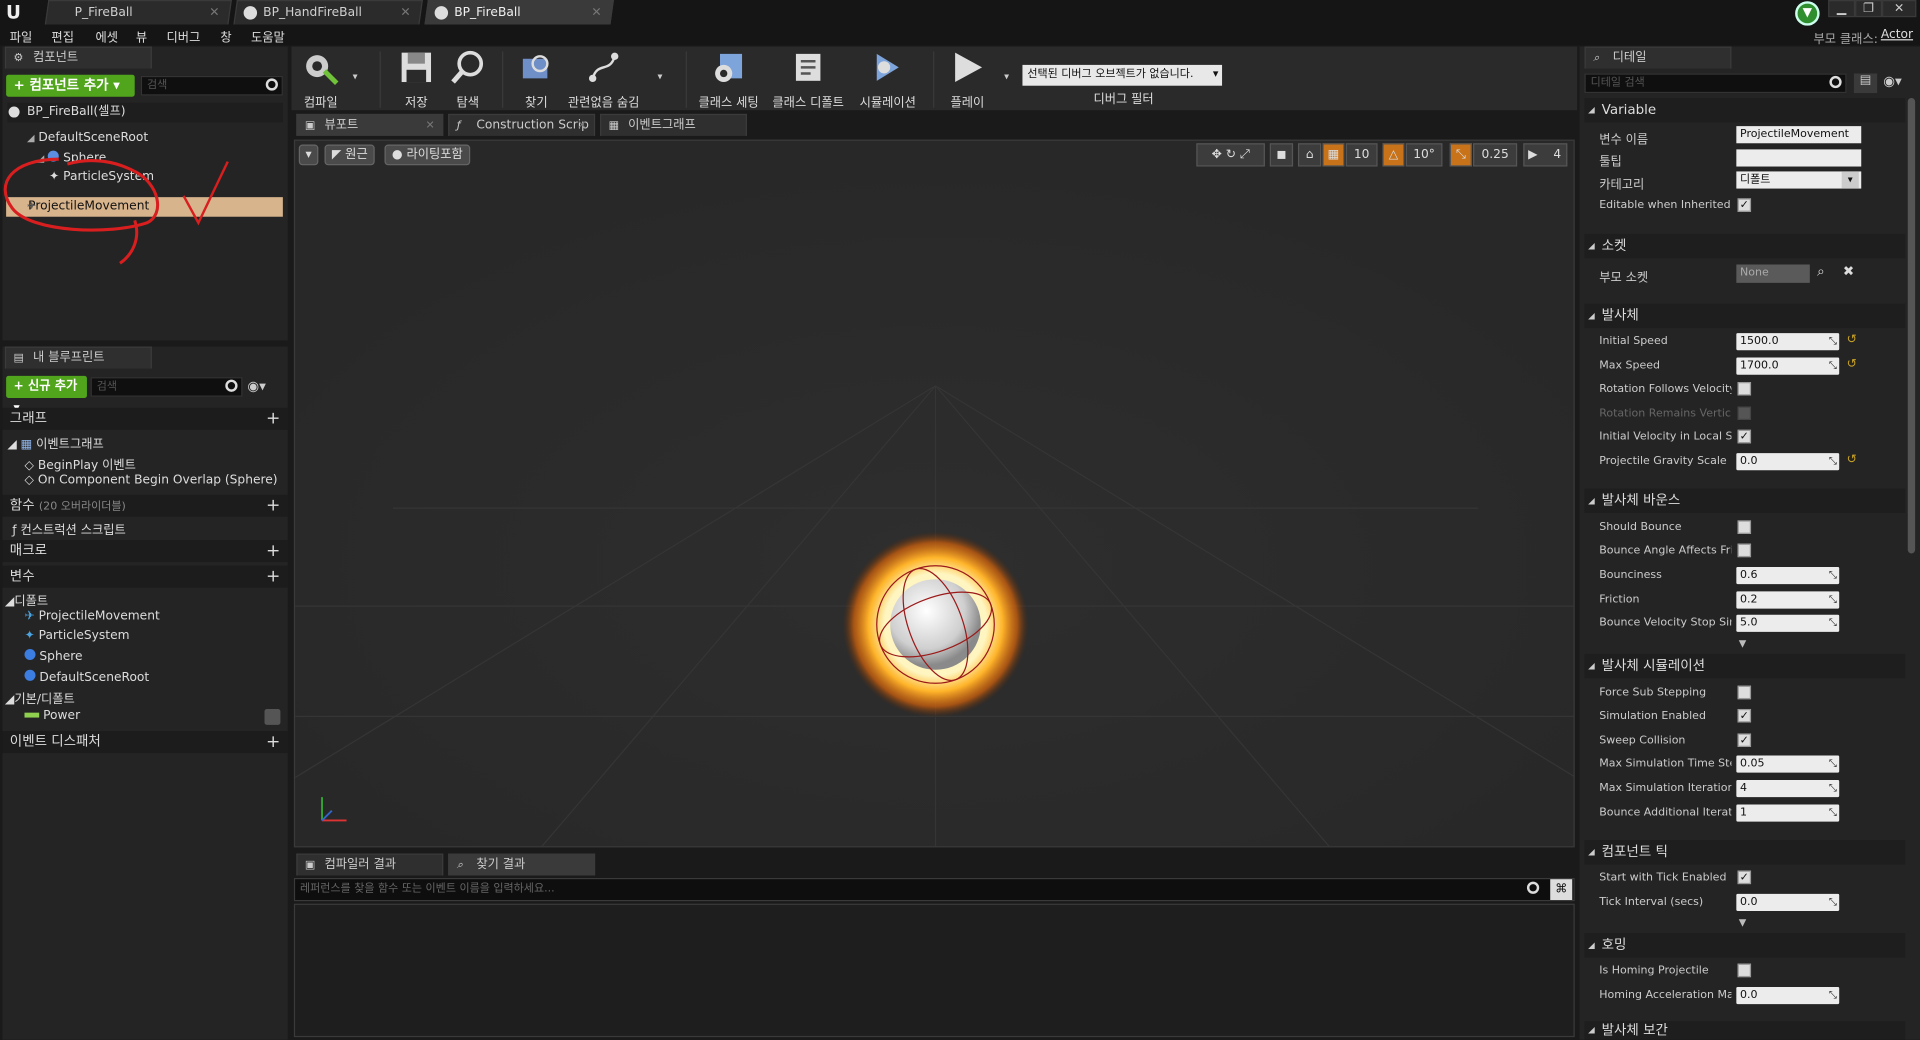 Image resolution: width=1920 pixels, height=1040 pixels. Describe the element at coordinates (1744, 877) in the screenshot. I see `start-tick-checkbox: ✓` at that location.